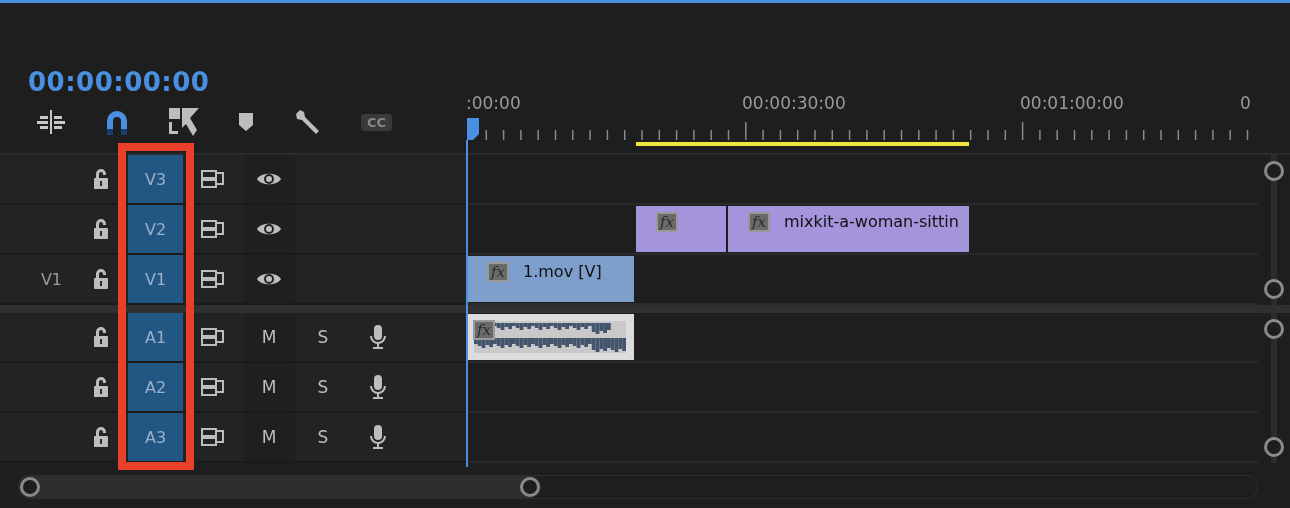  Describe the element at coordinates (1245, 103) in the screenshot. I see `ruler-time-label: 0` at that location.